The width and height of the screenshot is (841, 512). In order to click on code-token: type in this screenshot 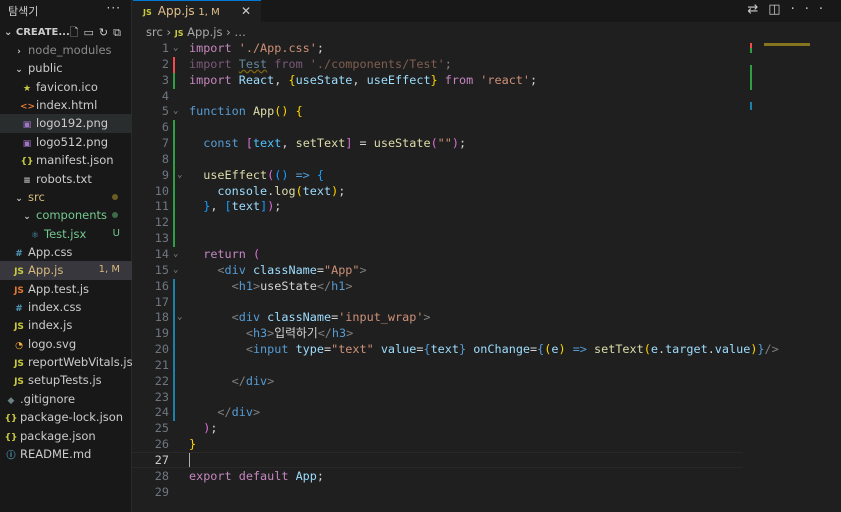, I will do `click(309, 349)`.